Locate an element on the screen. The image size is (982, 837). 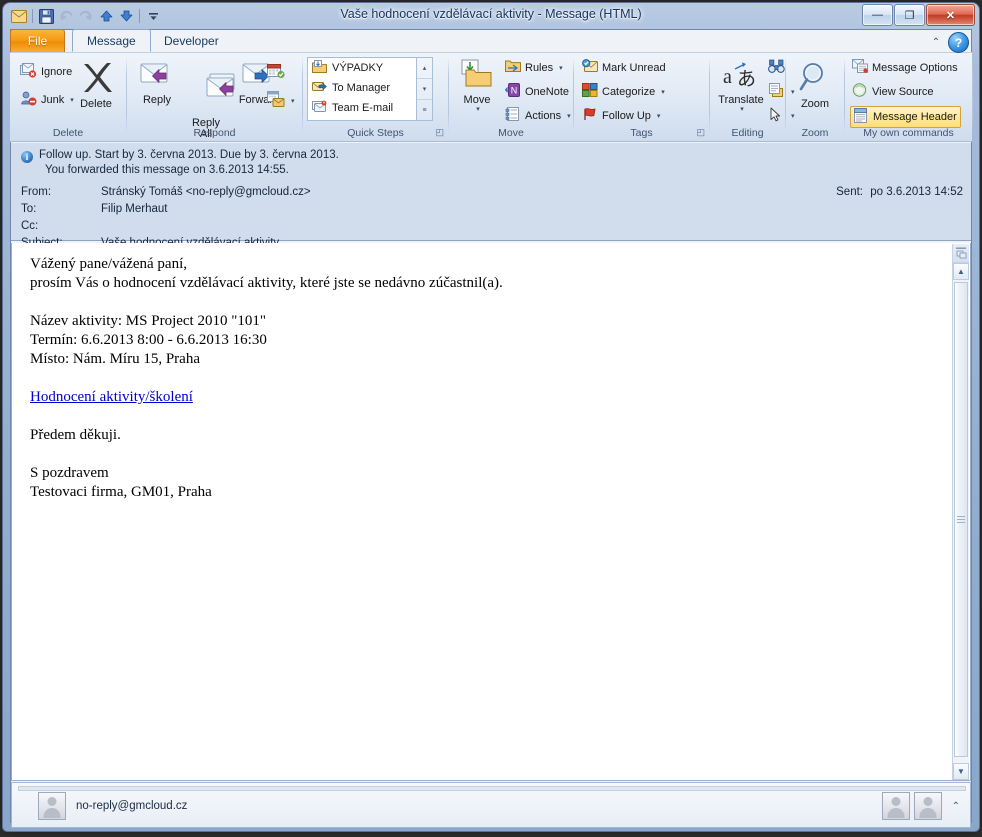
close-button: ✕ is located at coordinates (950, 15).